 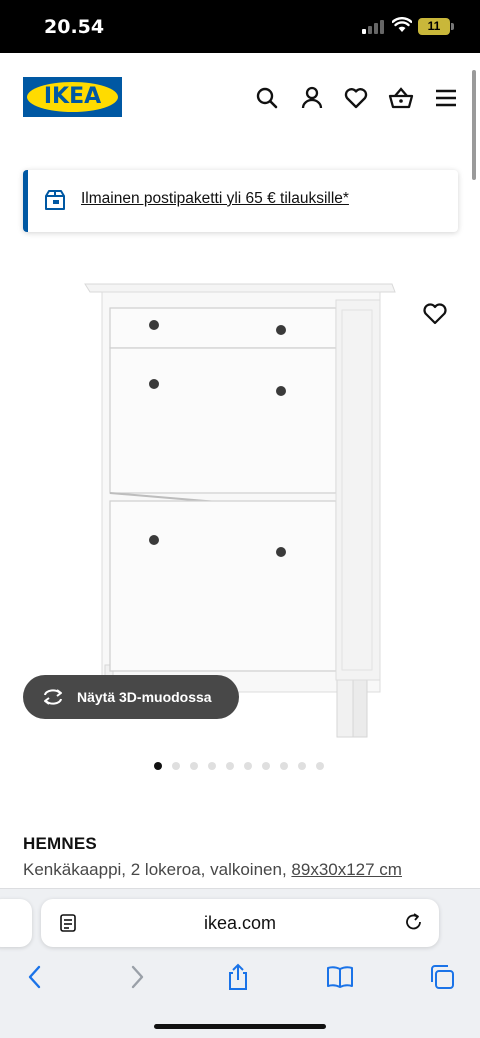 What do you see at coordinates (55, 200) in the screenshot?
I see `delivery-box-icon` at bounding box center [55, 200].